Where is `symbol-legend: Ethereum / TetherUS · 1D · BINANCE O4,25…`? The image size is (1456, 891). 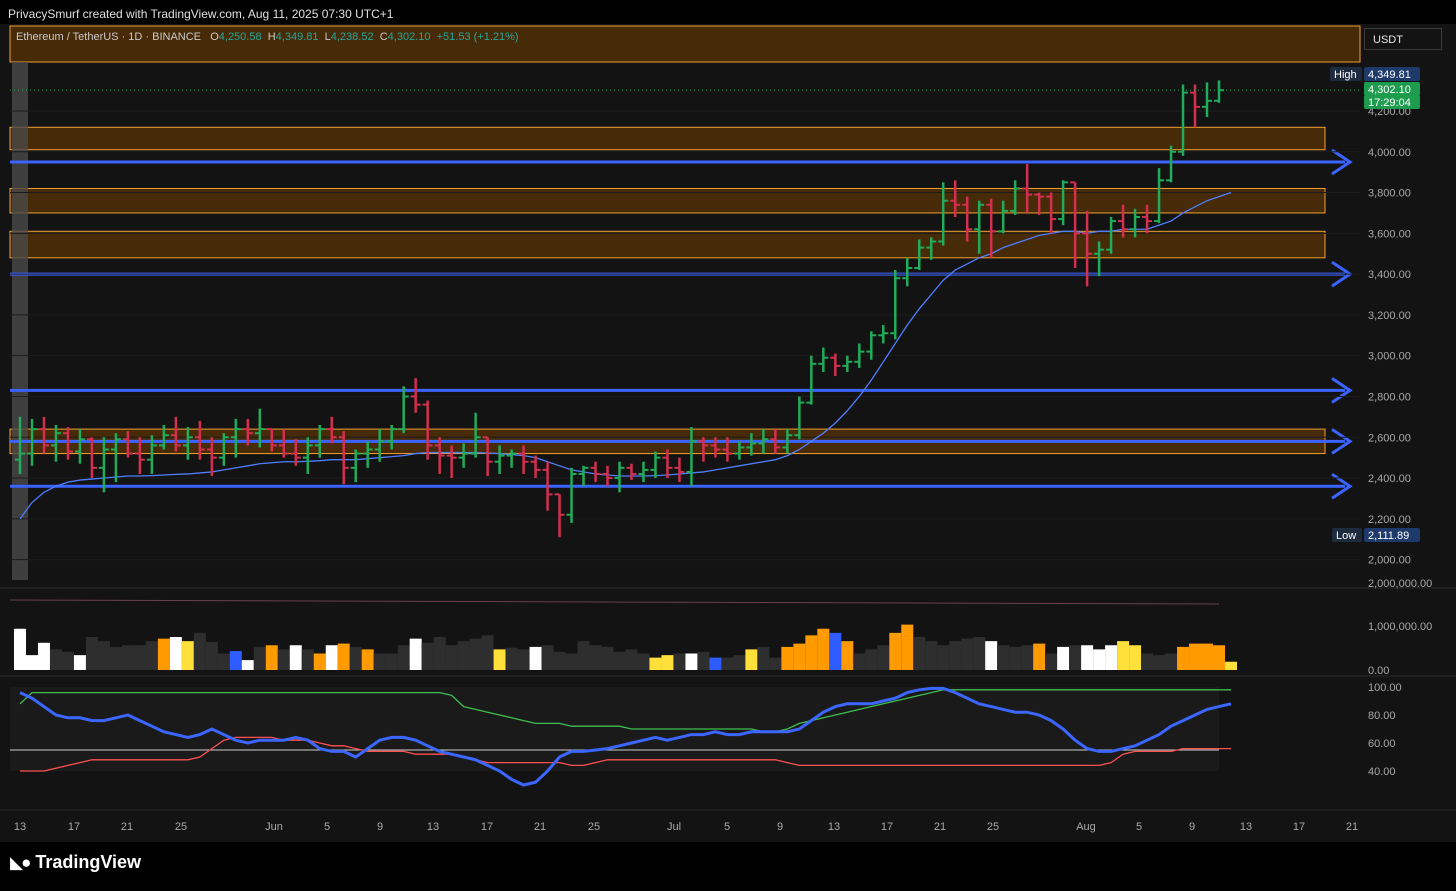 symbol-legend: Ethereum / TetherUS · 1D · BINANCE O4,25… is located at coordinates (267, 37).